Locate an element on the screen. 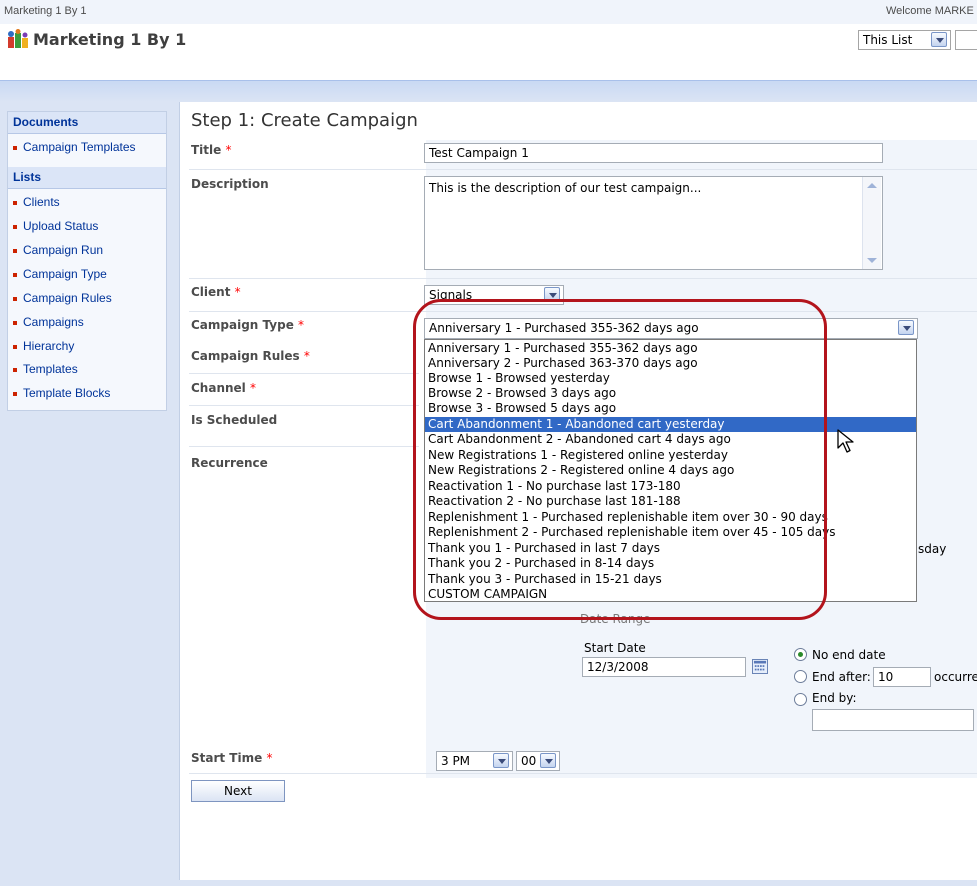 The image size is (977, 886). nav-header-lists: Lists is located at coordinates (87, 178).